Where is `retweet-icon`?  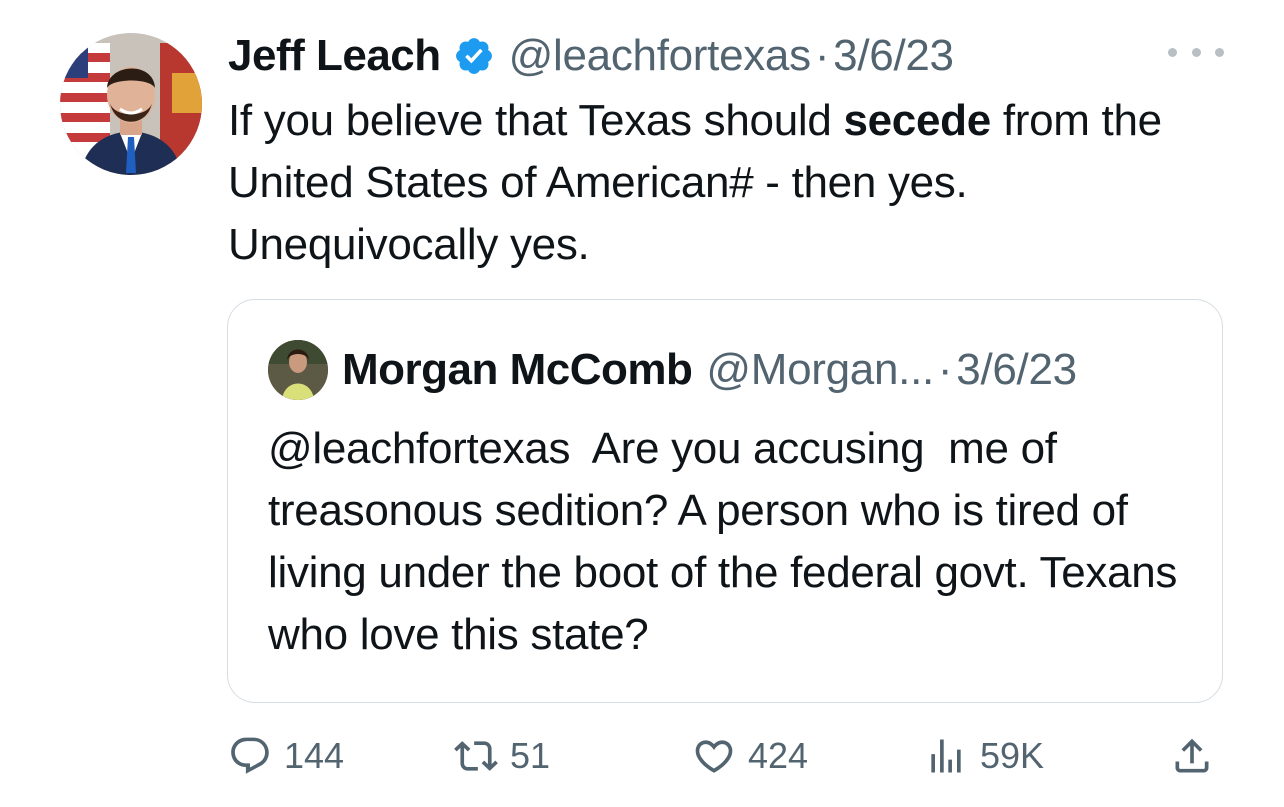 retweet-icon is located at coordinates (476, 756).